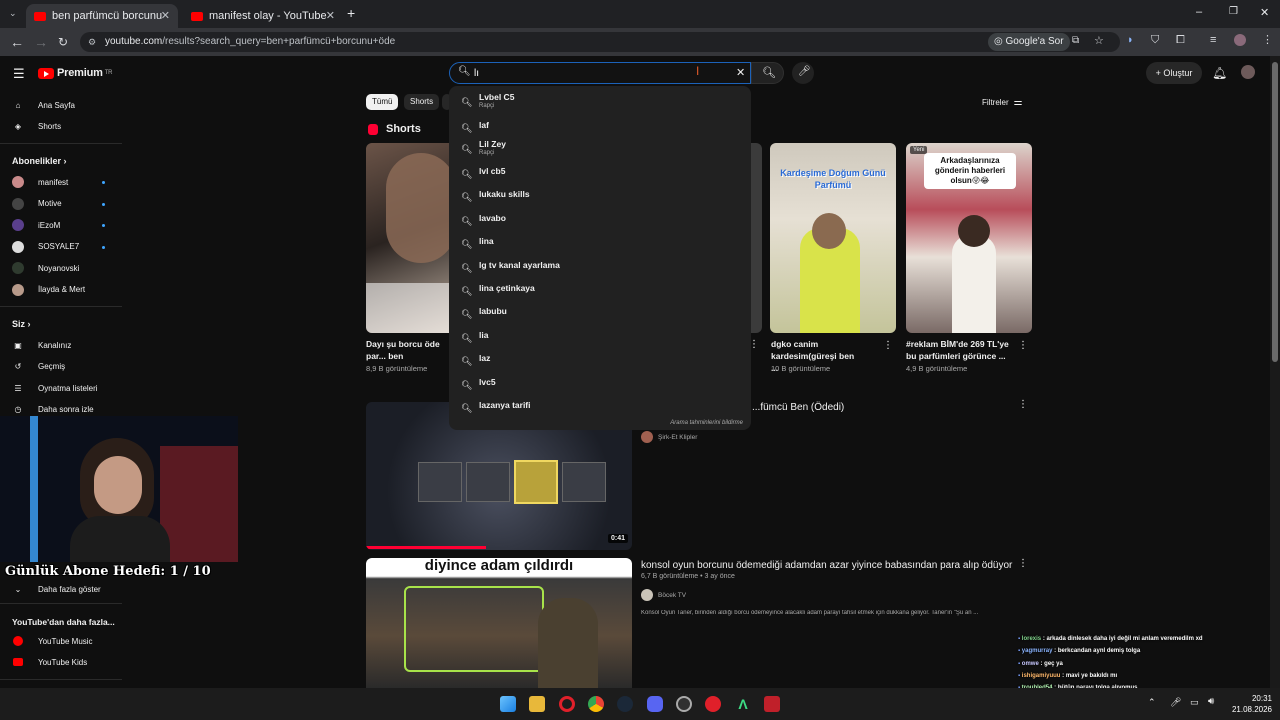 The image size is (1280, 720). I want to click on file-explorer-icon, so click(537, 704).